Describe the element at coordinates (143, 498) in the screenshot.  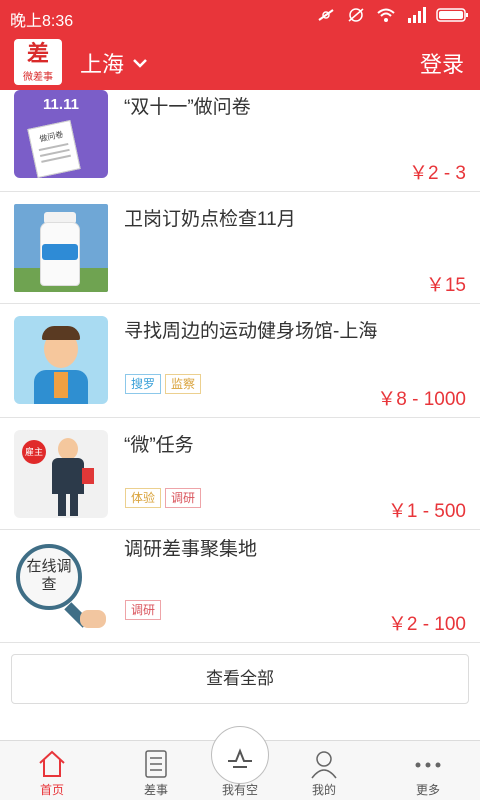
I see `task-tag: 体验` at that location.